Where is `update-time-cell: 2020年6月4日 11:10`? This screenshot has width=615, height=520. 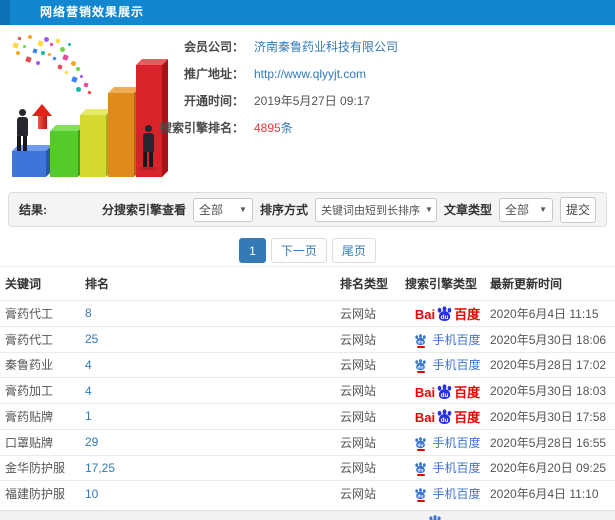 update-time-cell: 2020年6月4日 11:10 is located at coordinates (544, 494).